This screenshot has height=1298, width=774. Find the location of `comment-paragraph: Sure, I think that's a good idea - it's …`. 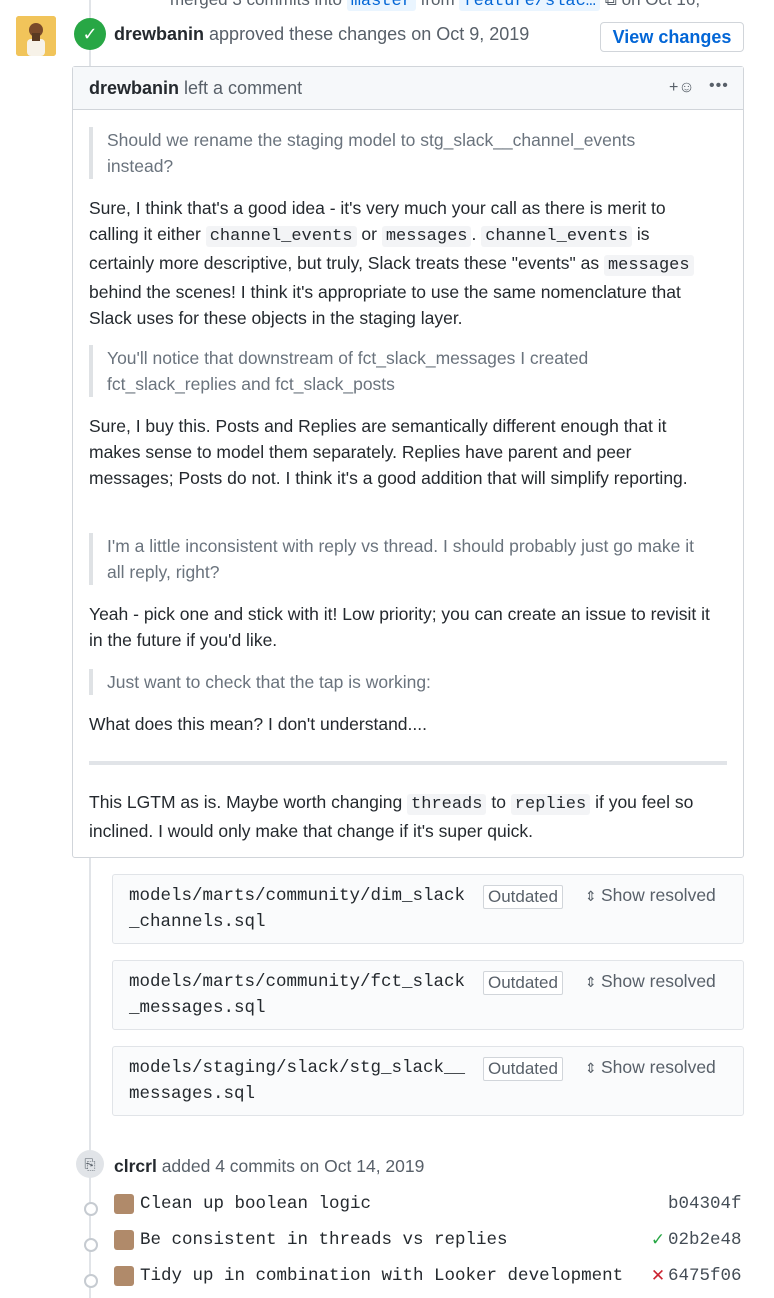

comment-paragraph: Sure, I think that's a good idea - it's … is located at coordinates (404, 263).